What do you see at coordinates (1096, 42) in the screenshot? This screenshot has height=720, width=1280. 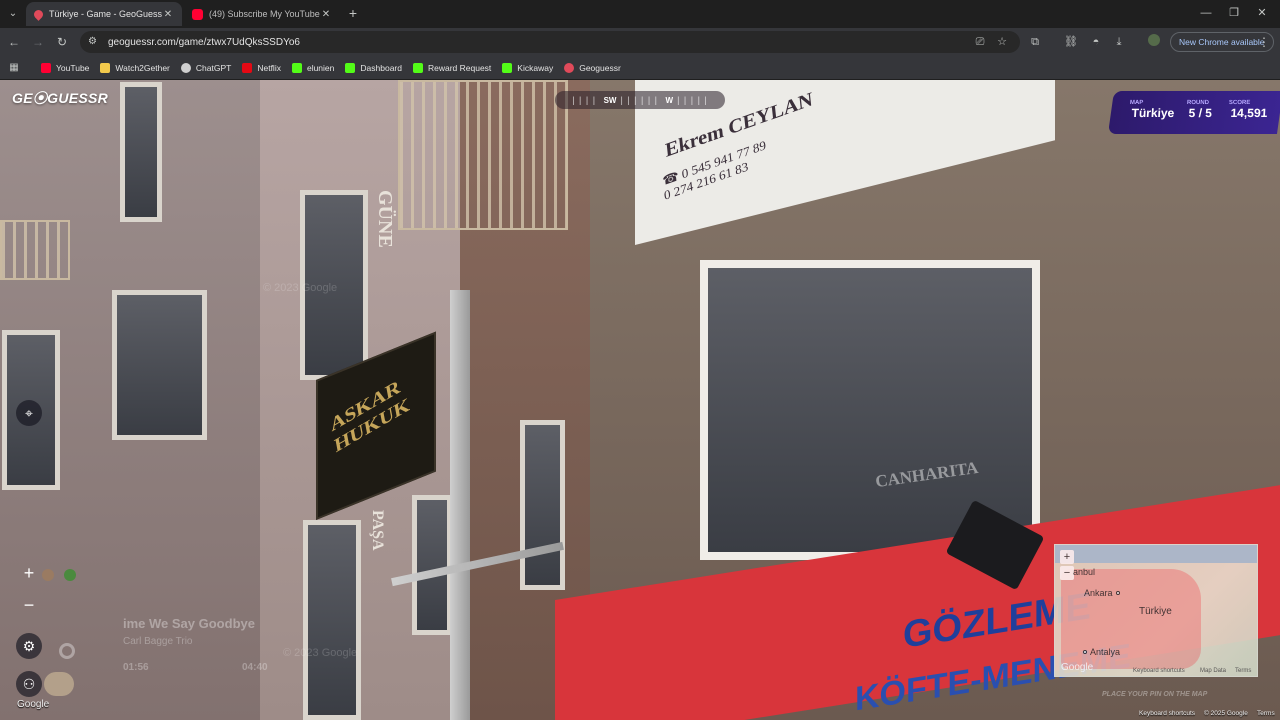 I see `incognito-icon: ◓` at bounding box center [1096, 42].